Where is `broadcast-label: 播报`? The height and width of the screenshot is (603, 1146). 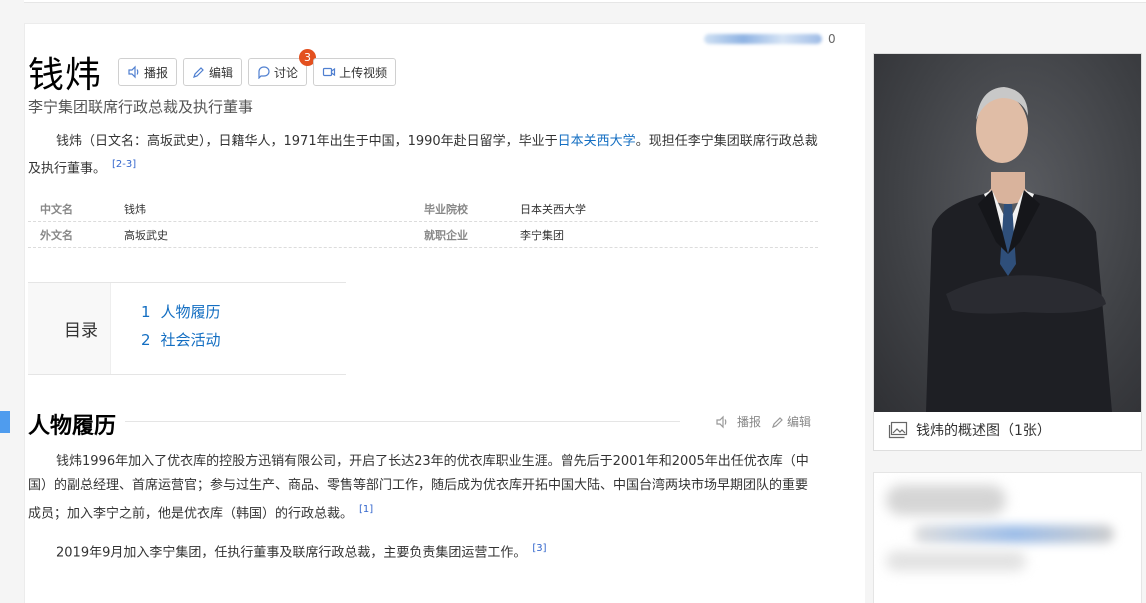 broadcast-label: 播报 is located at coordinates (156, 72).